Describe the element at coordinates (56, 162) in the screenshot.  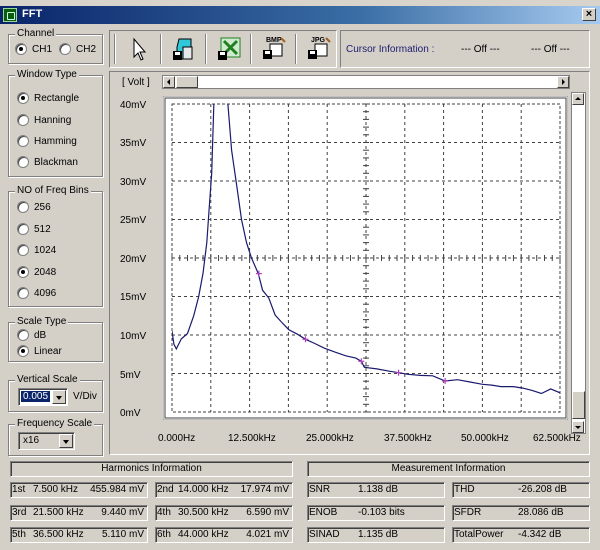
I see `radio-label: Blackman` at that location.